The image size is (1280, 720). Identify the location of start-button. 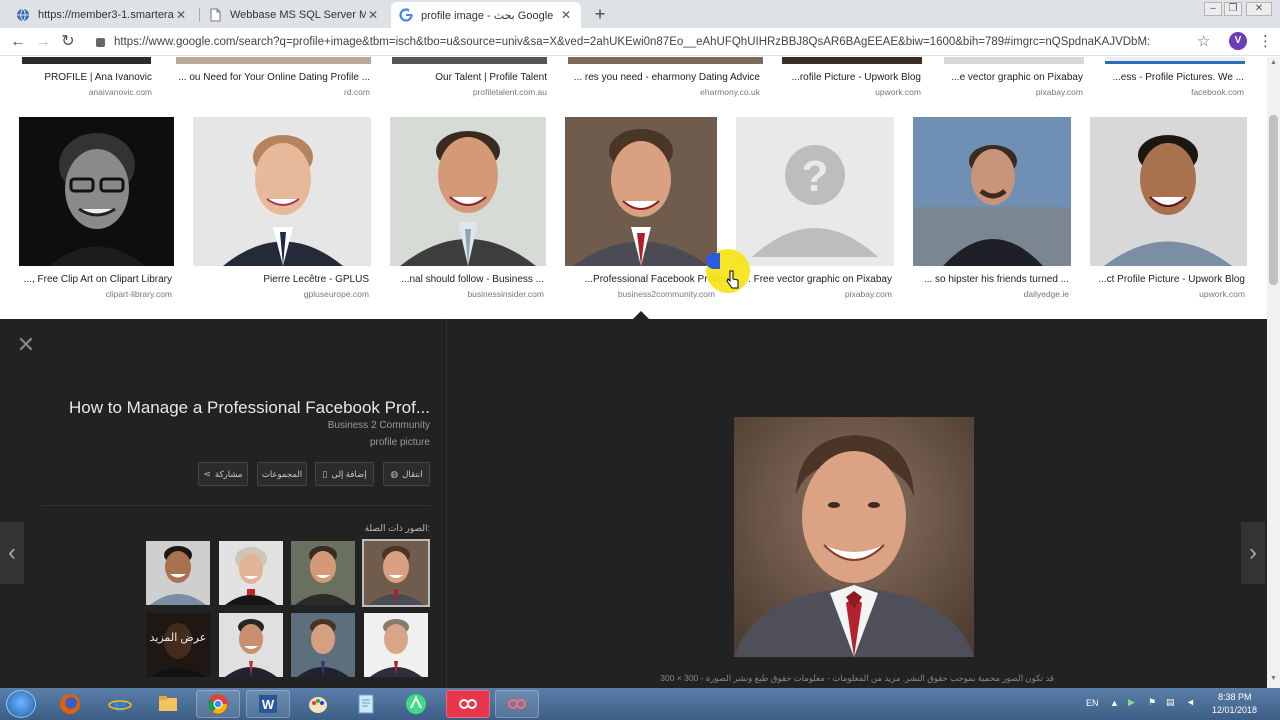
(21, 704).